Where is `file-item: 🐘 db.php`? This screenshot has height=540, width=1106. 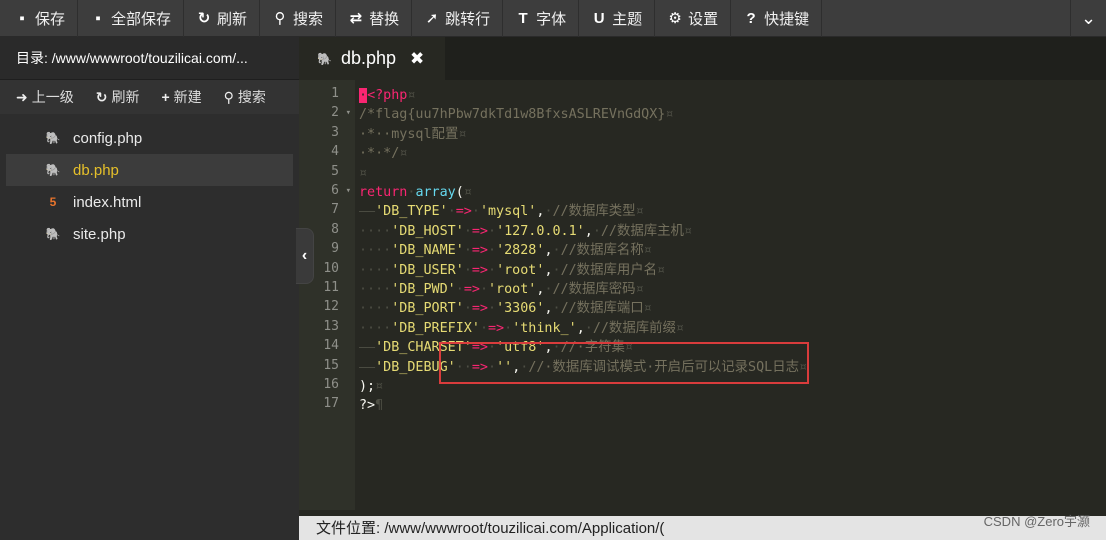
file-item: 🐘 db.php is located at coordinates (149, 170).